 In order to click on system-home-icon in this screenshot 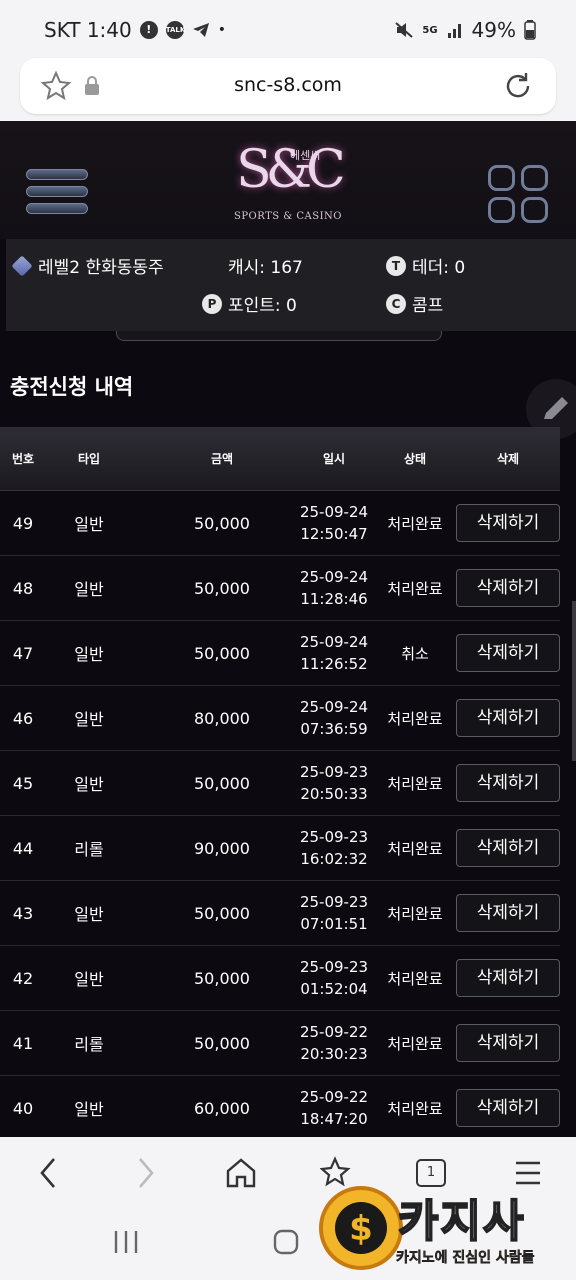, I will do `click(286, 1242)`.